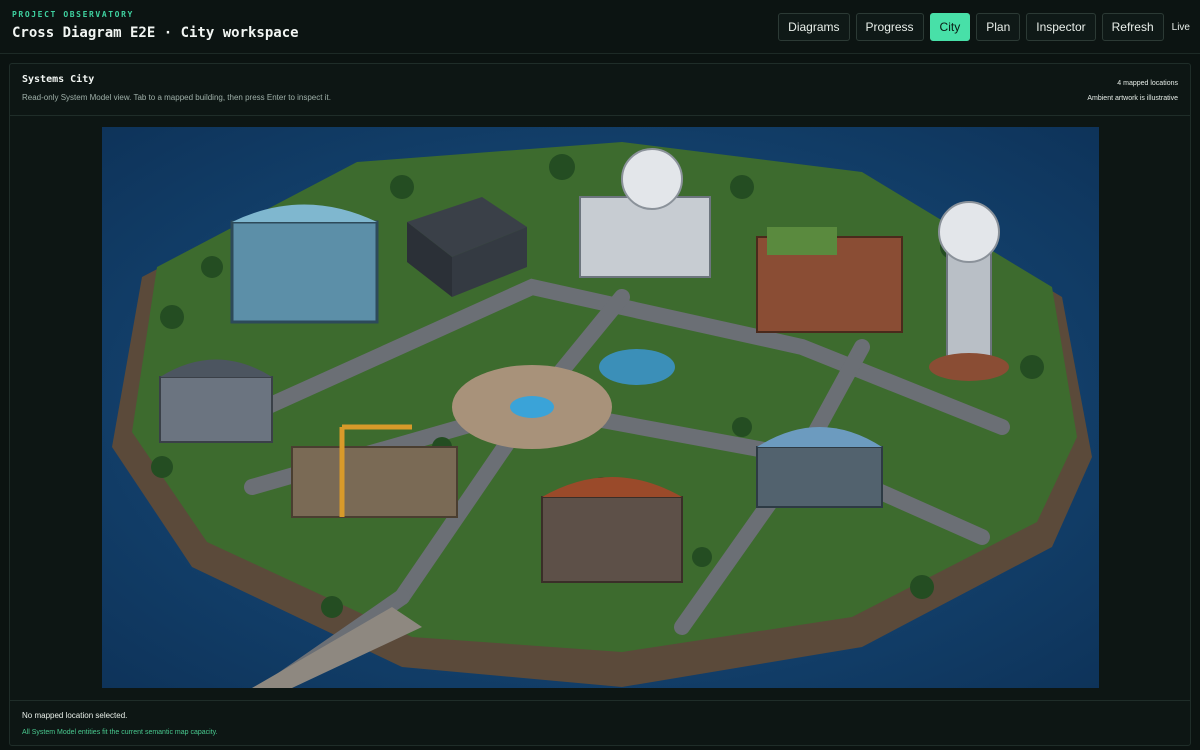 The image size is (1200, 750). What do you see at coordinates (998, 27) in the screenshot?
I see `nav-plan-button: Plan` at bounding box center [998, 27].